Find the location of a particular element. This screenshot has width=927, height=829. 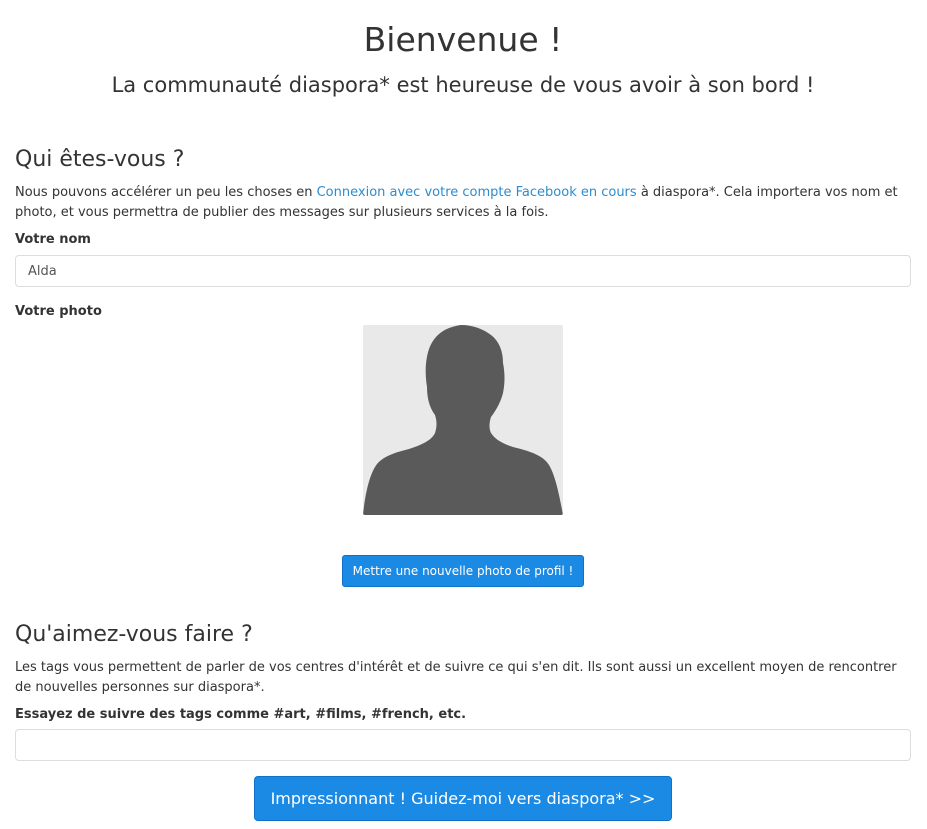

name-input is located at coordinates (463, 271).